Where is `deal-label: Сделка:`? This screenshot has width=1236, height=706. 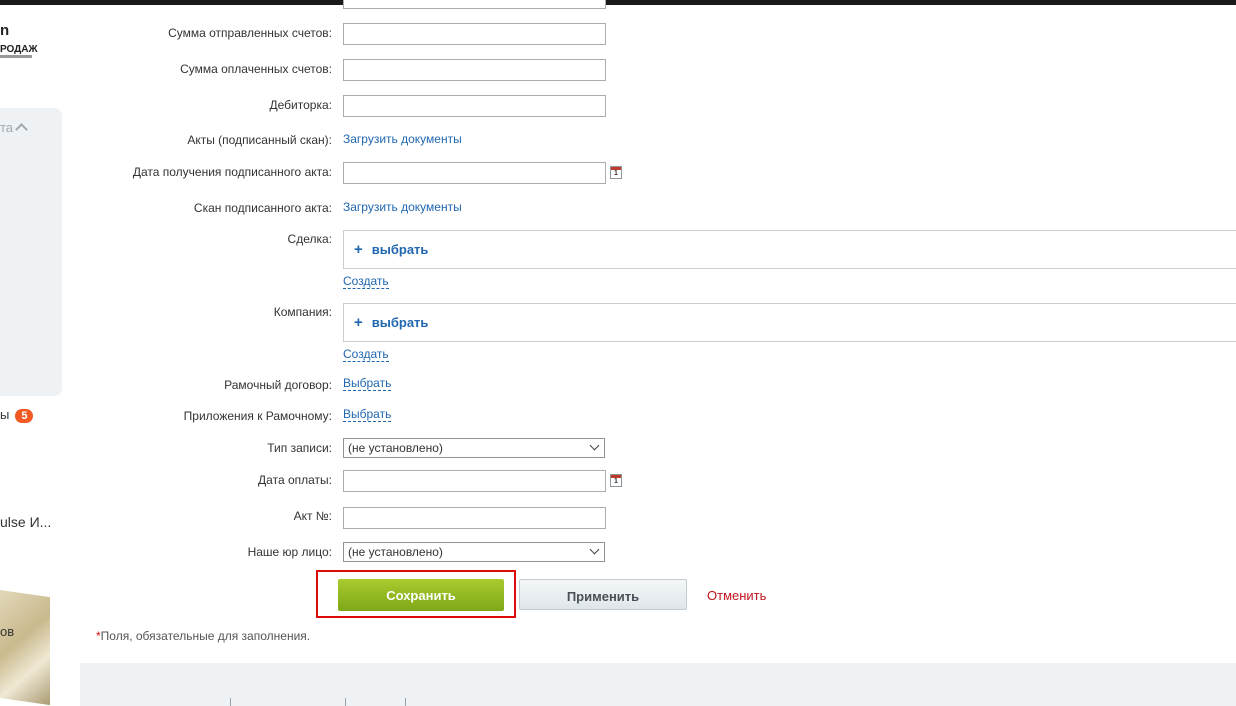
deal-label: Сделка: is located at coordinates (309, 239).